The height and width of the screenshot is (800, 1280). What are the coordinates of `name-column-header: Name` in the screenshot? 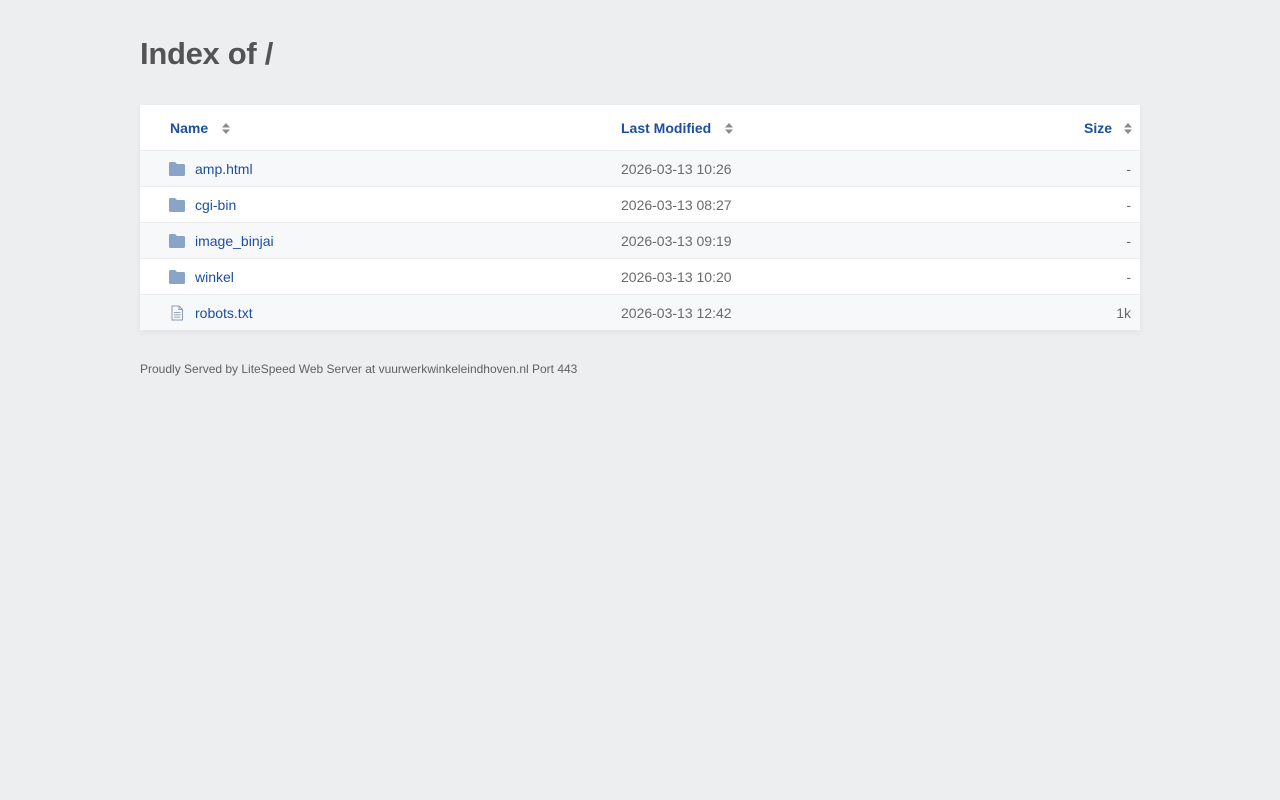 It's located at (200, 127).